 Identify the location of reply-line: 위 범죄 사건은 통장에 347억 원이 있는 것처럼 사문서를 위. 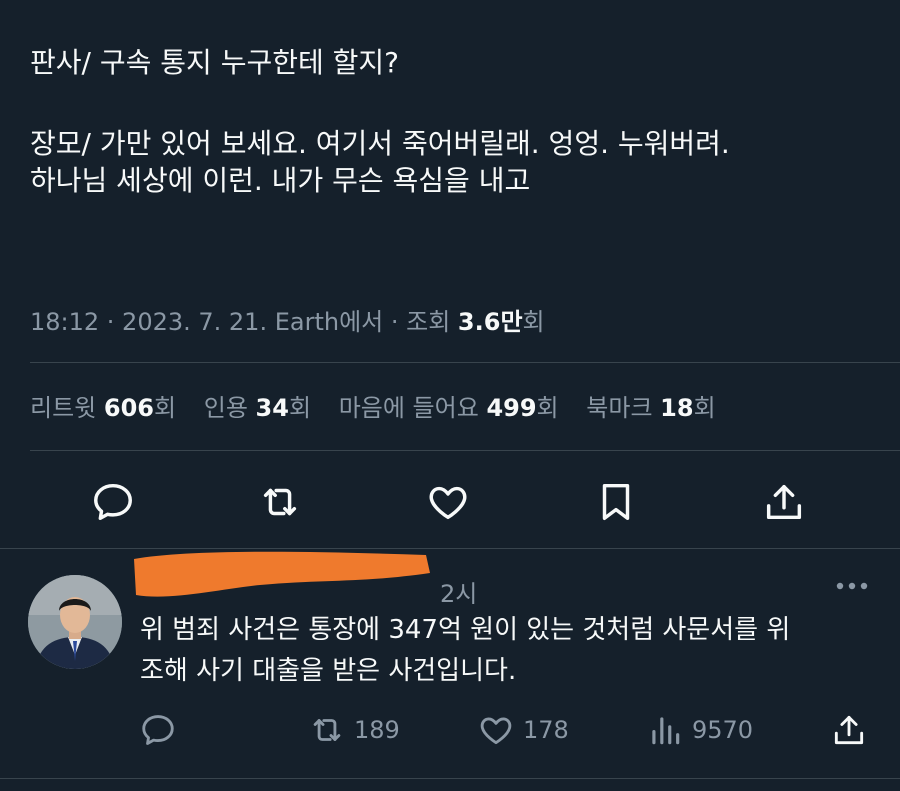
(465, 630).